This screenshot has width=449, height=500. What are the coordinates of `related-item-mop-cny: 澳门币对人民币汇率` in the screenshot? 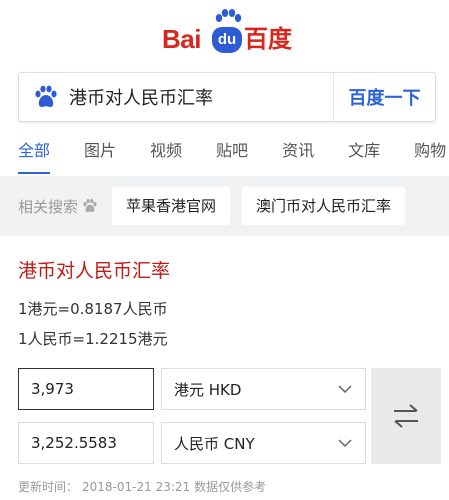 It's located at (324, 206).